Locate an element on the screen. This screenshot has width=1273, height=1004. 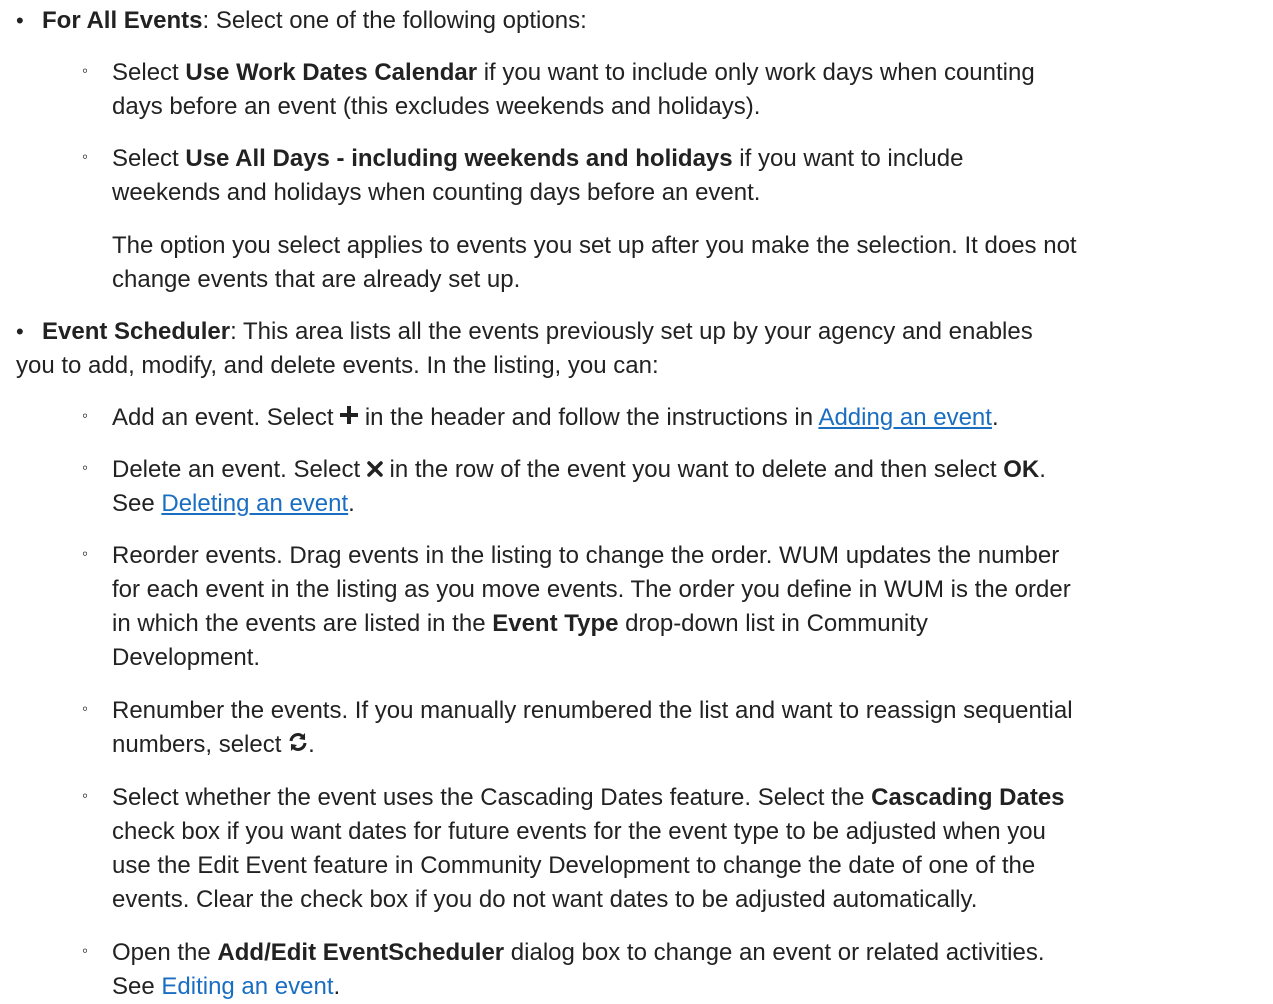
refresh-icon is located at coordinates (298, 742).